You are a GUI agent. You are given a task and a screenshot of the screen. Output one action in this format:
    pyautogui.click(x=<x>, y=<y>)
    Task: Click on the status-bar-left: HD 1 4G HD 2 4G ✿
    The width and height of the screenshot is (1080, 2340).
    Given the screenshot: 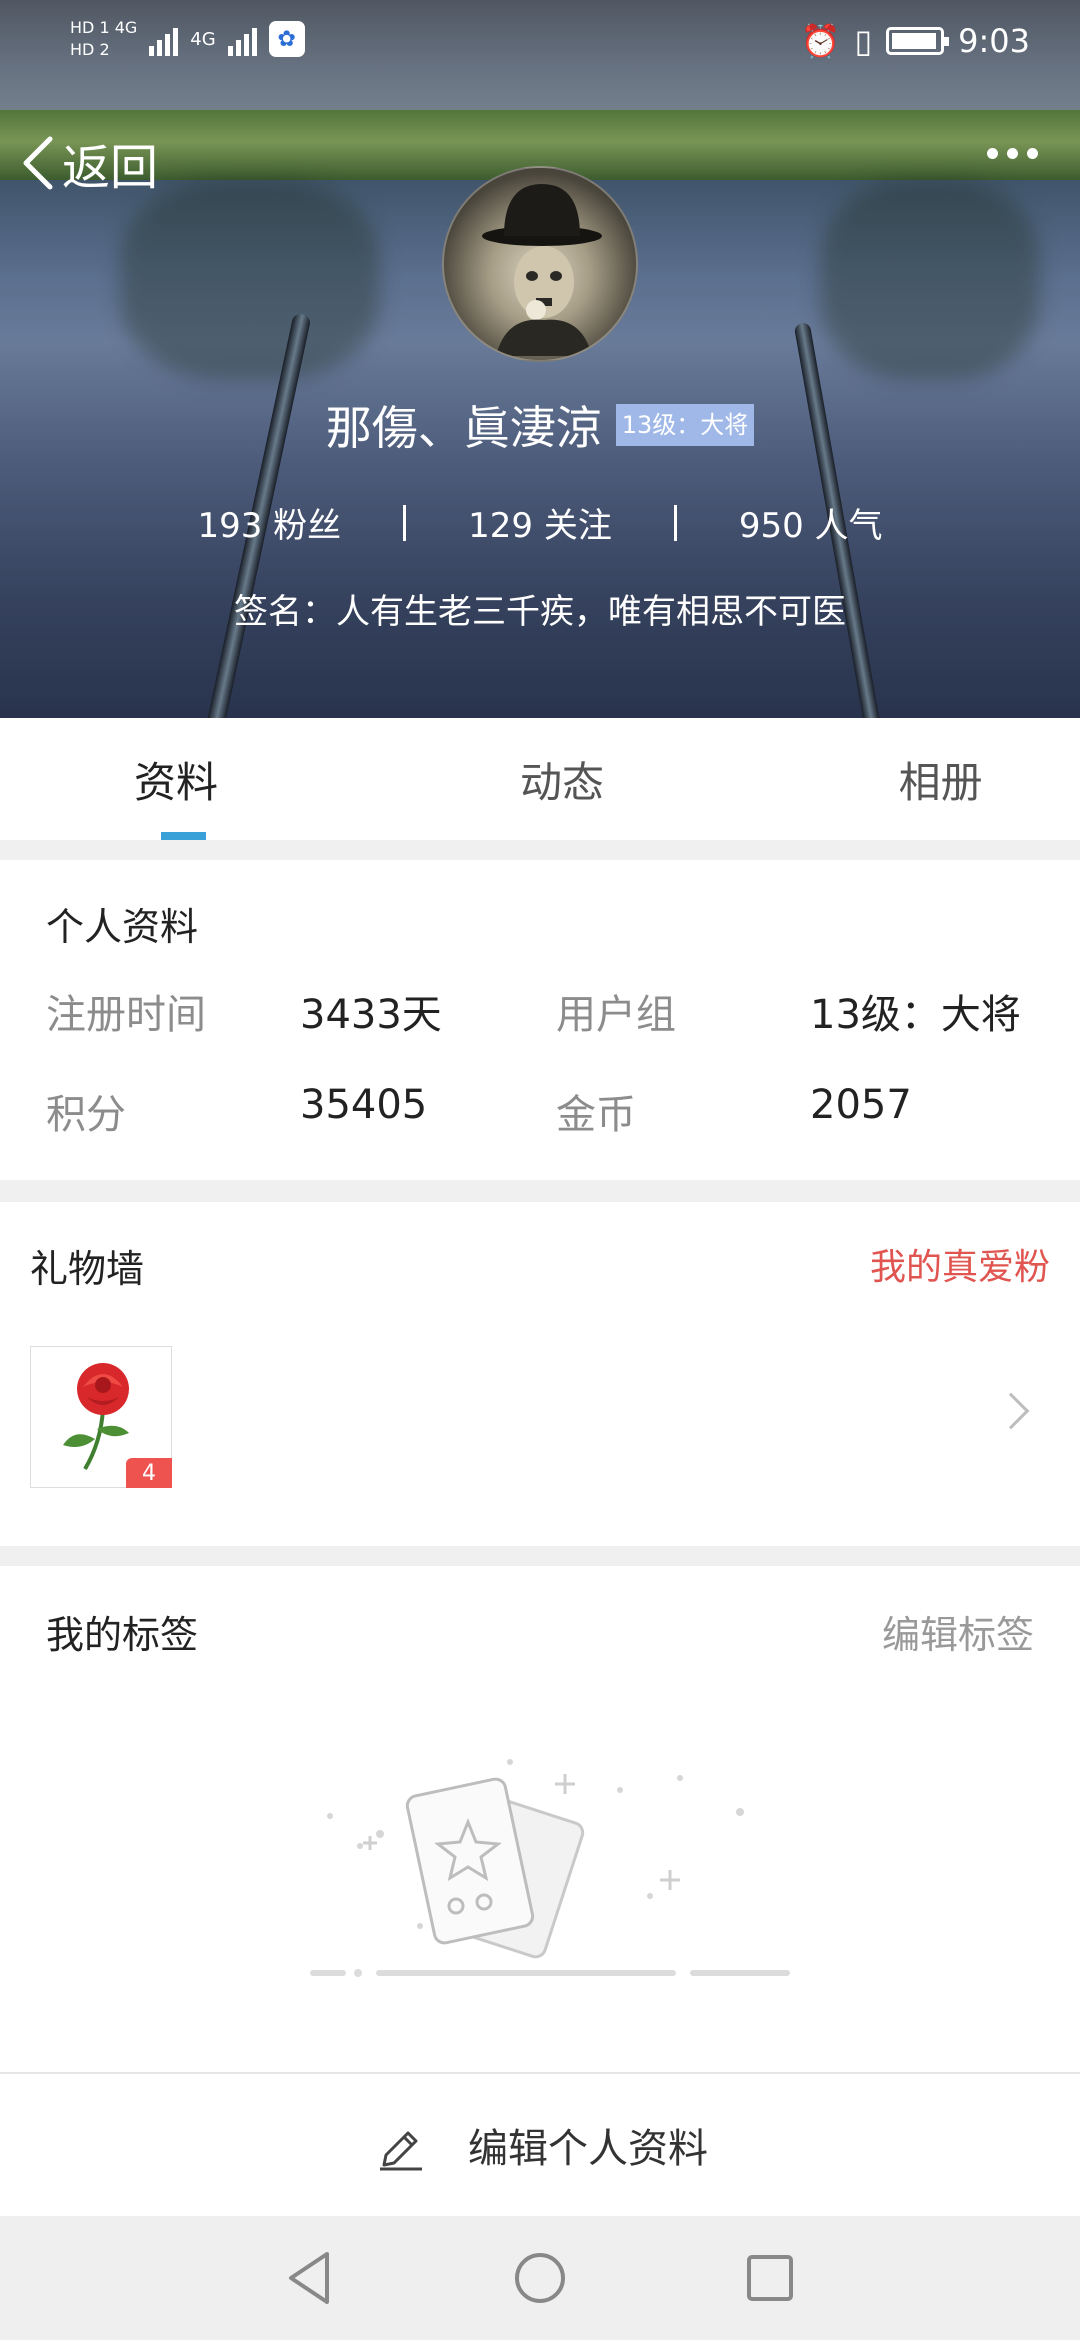 What is the action you would take?
    pyautogui.click(x=187, y=39)
    